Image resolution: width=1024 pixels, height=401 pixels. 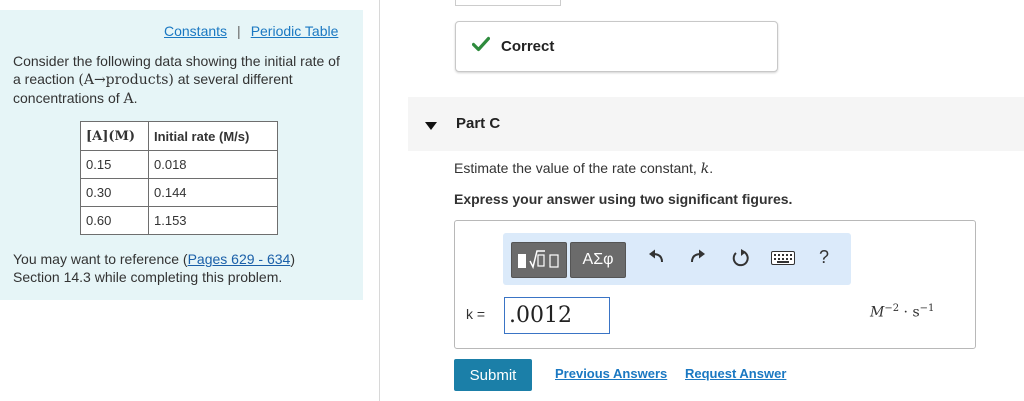 What do you see at coordinates (877, 312) in the screenshot?
I see `unit-m: M` at bounding box center [877, 312].